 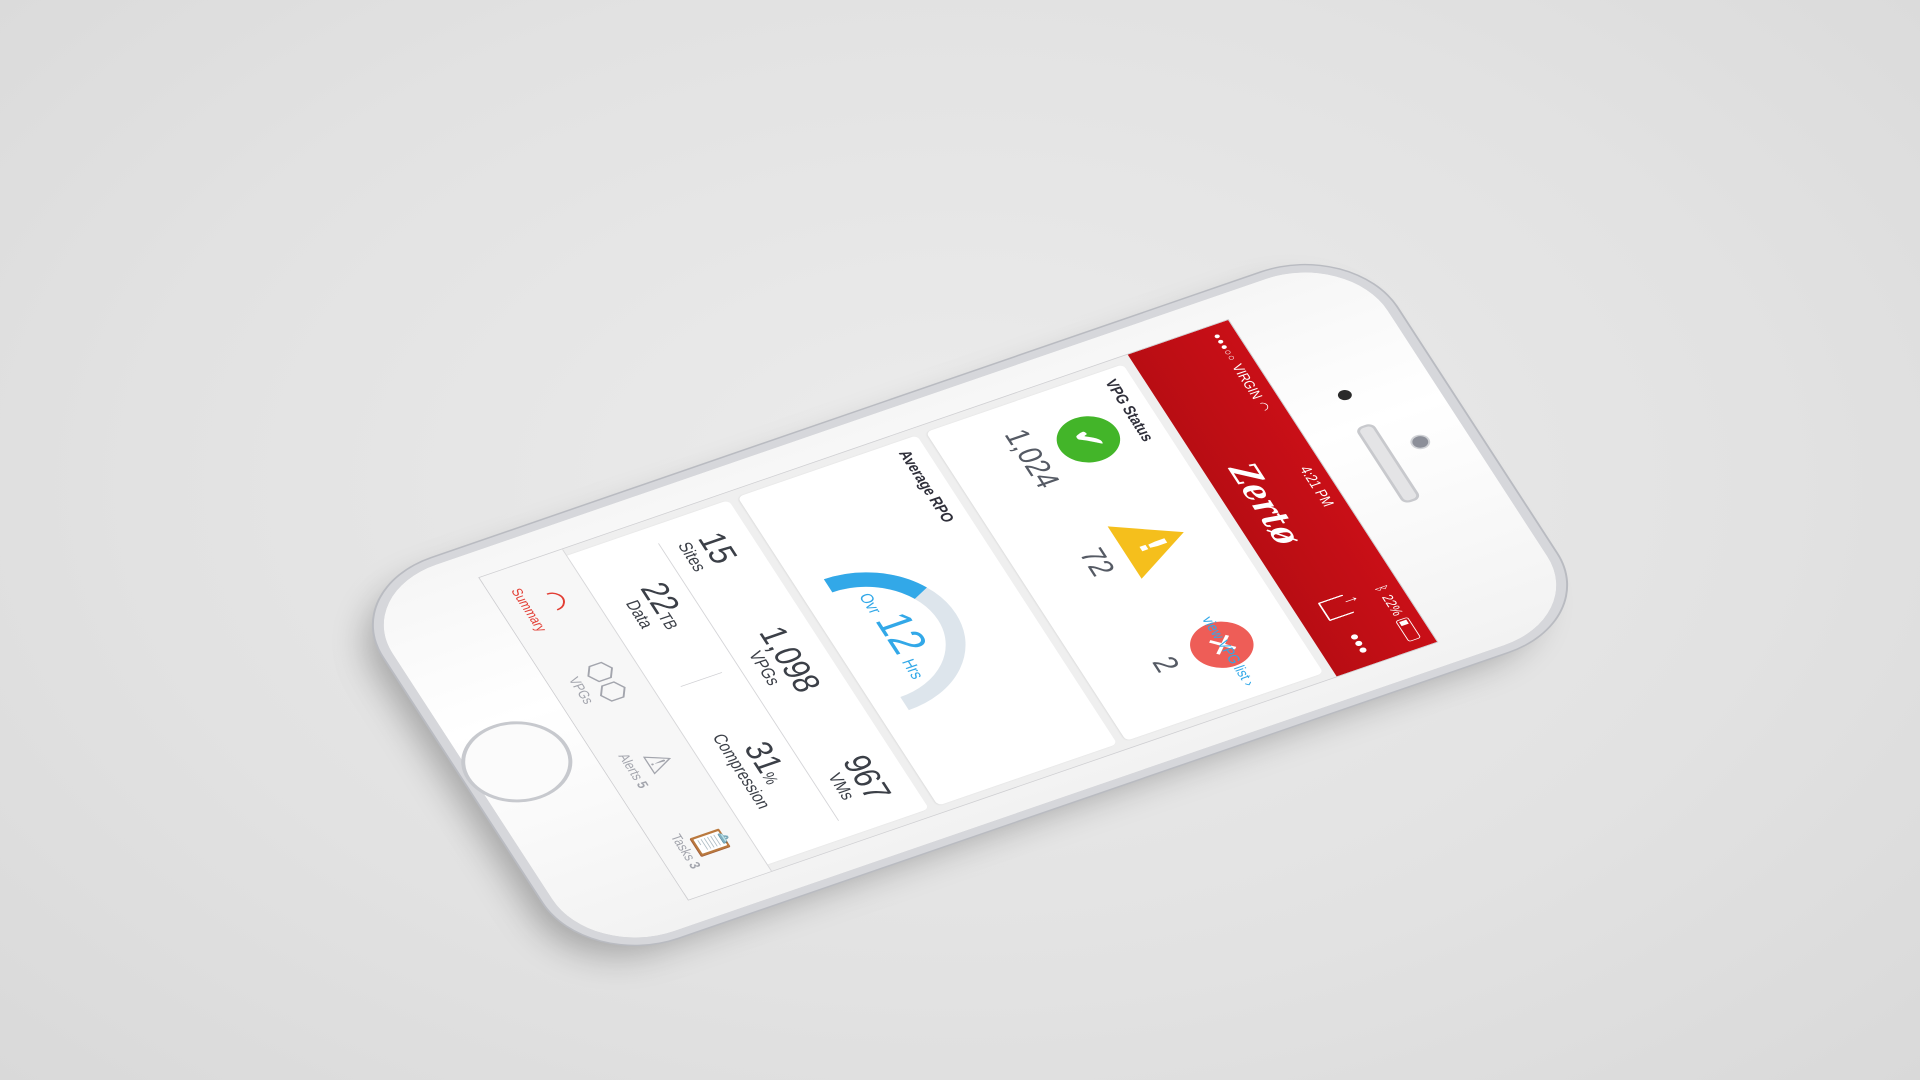 What do you see at coordinates (702, 679) in the screenshot?
I see `stats-vertical-divider` at bounding box center [702, 679].